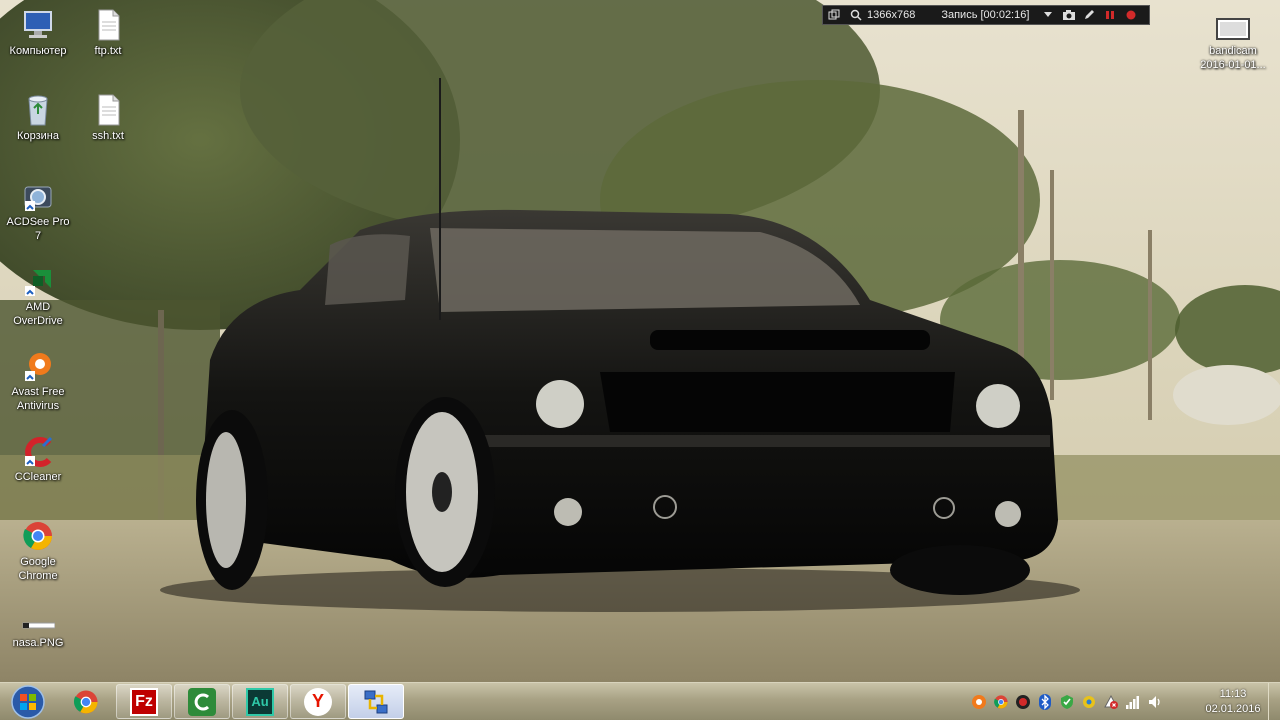 This screenshot has width=1280, height=720. What do you see at coordinates (38, 51) in the screenshot?
I see `desktop-icon-label: Компьютер` at bounding box center [38, 51].